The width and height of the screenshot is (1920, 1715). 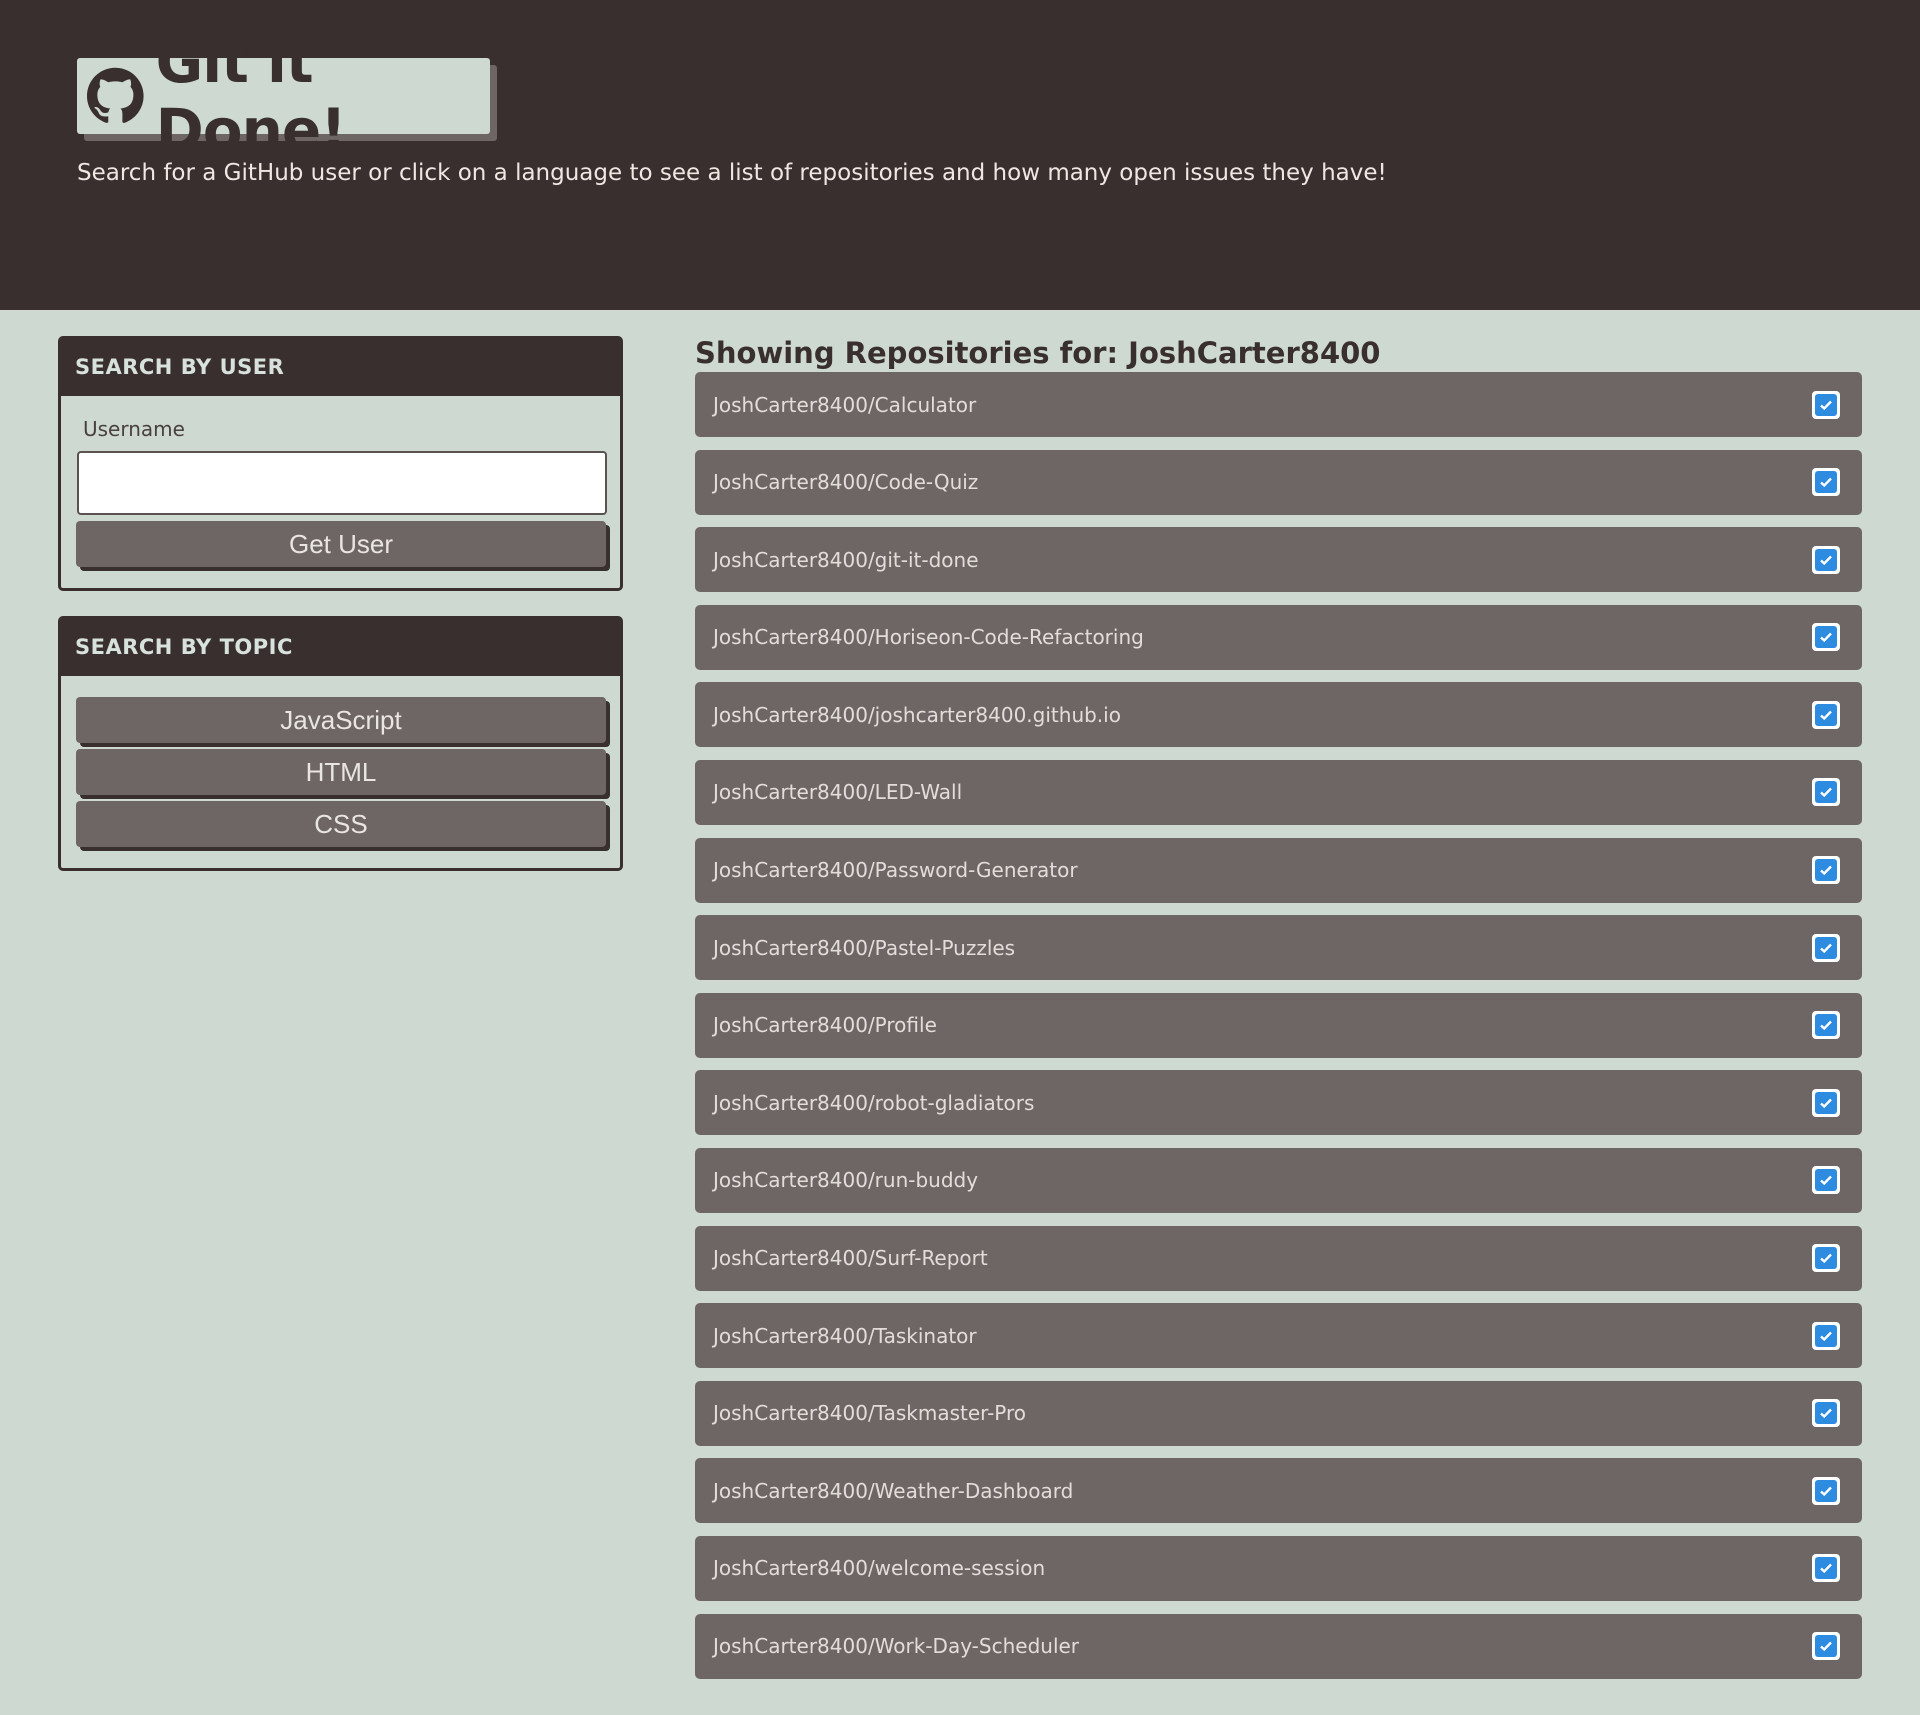 What do you see at coordinates (1038, 353) in the screenshot?
I see `repos-heading: Showing Repositories for: JoshCarter8400` at bounding box center [1038, 353].